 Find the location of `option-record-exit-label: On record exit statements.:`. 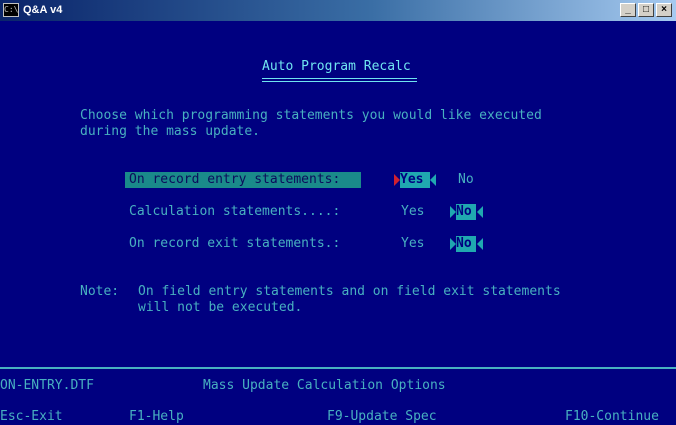

option-record-exit-label: On record exit statements.: is located at coordinates (234, 244).